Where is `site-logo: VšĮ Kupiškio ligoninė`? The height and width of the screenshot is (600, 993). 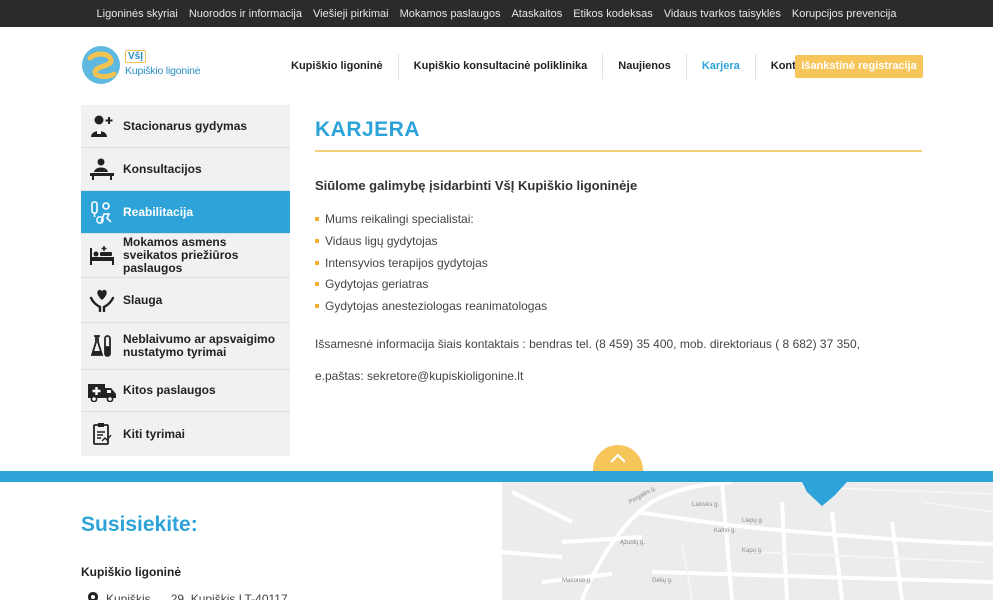
site-logo: VšĮ Kupiškio ligoninė is located at coordinates (141, 65).